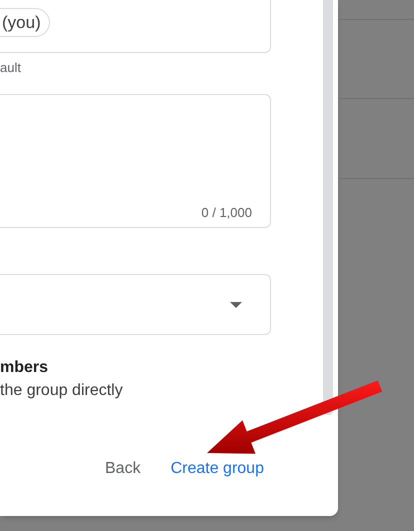  What do you see at coordinates (328, 207) in the screenshot?
I see `scrollbar-thumb` at bounding box center [328, 207].